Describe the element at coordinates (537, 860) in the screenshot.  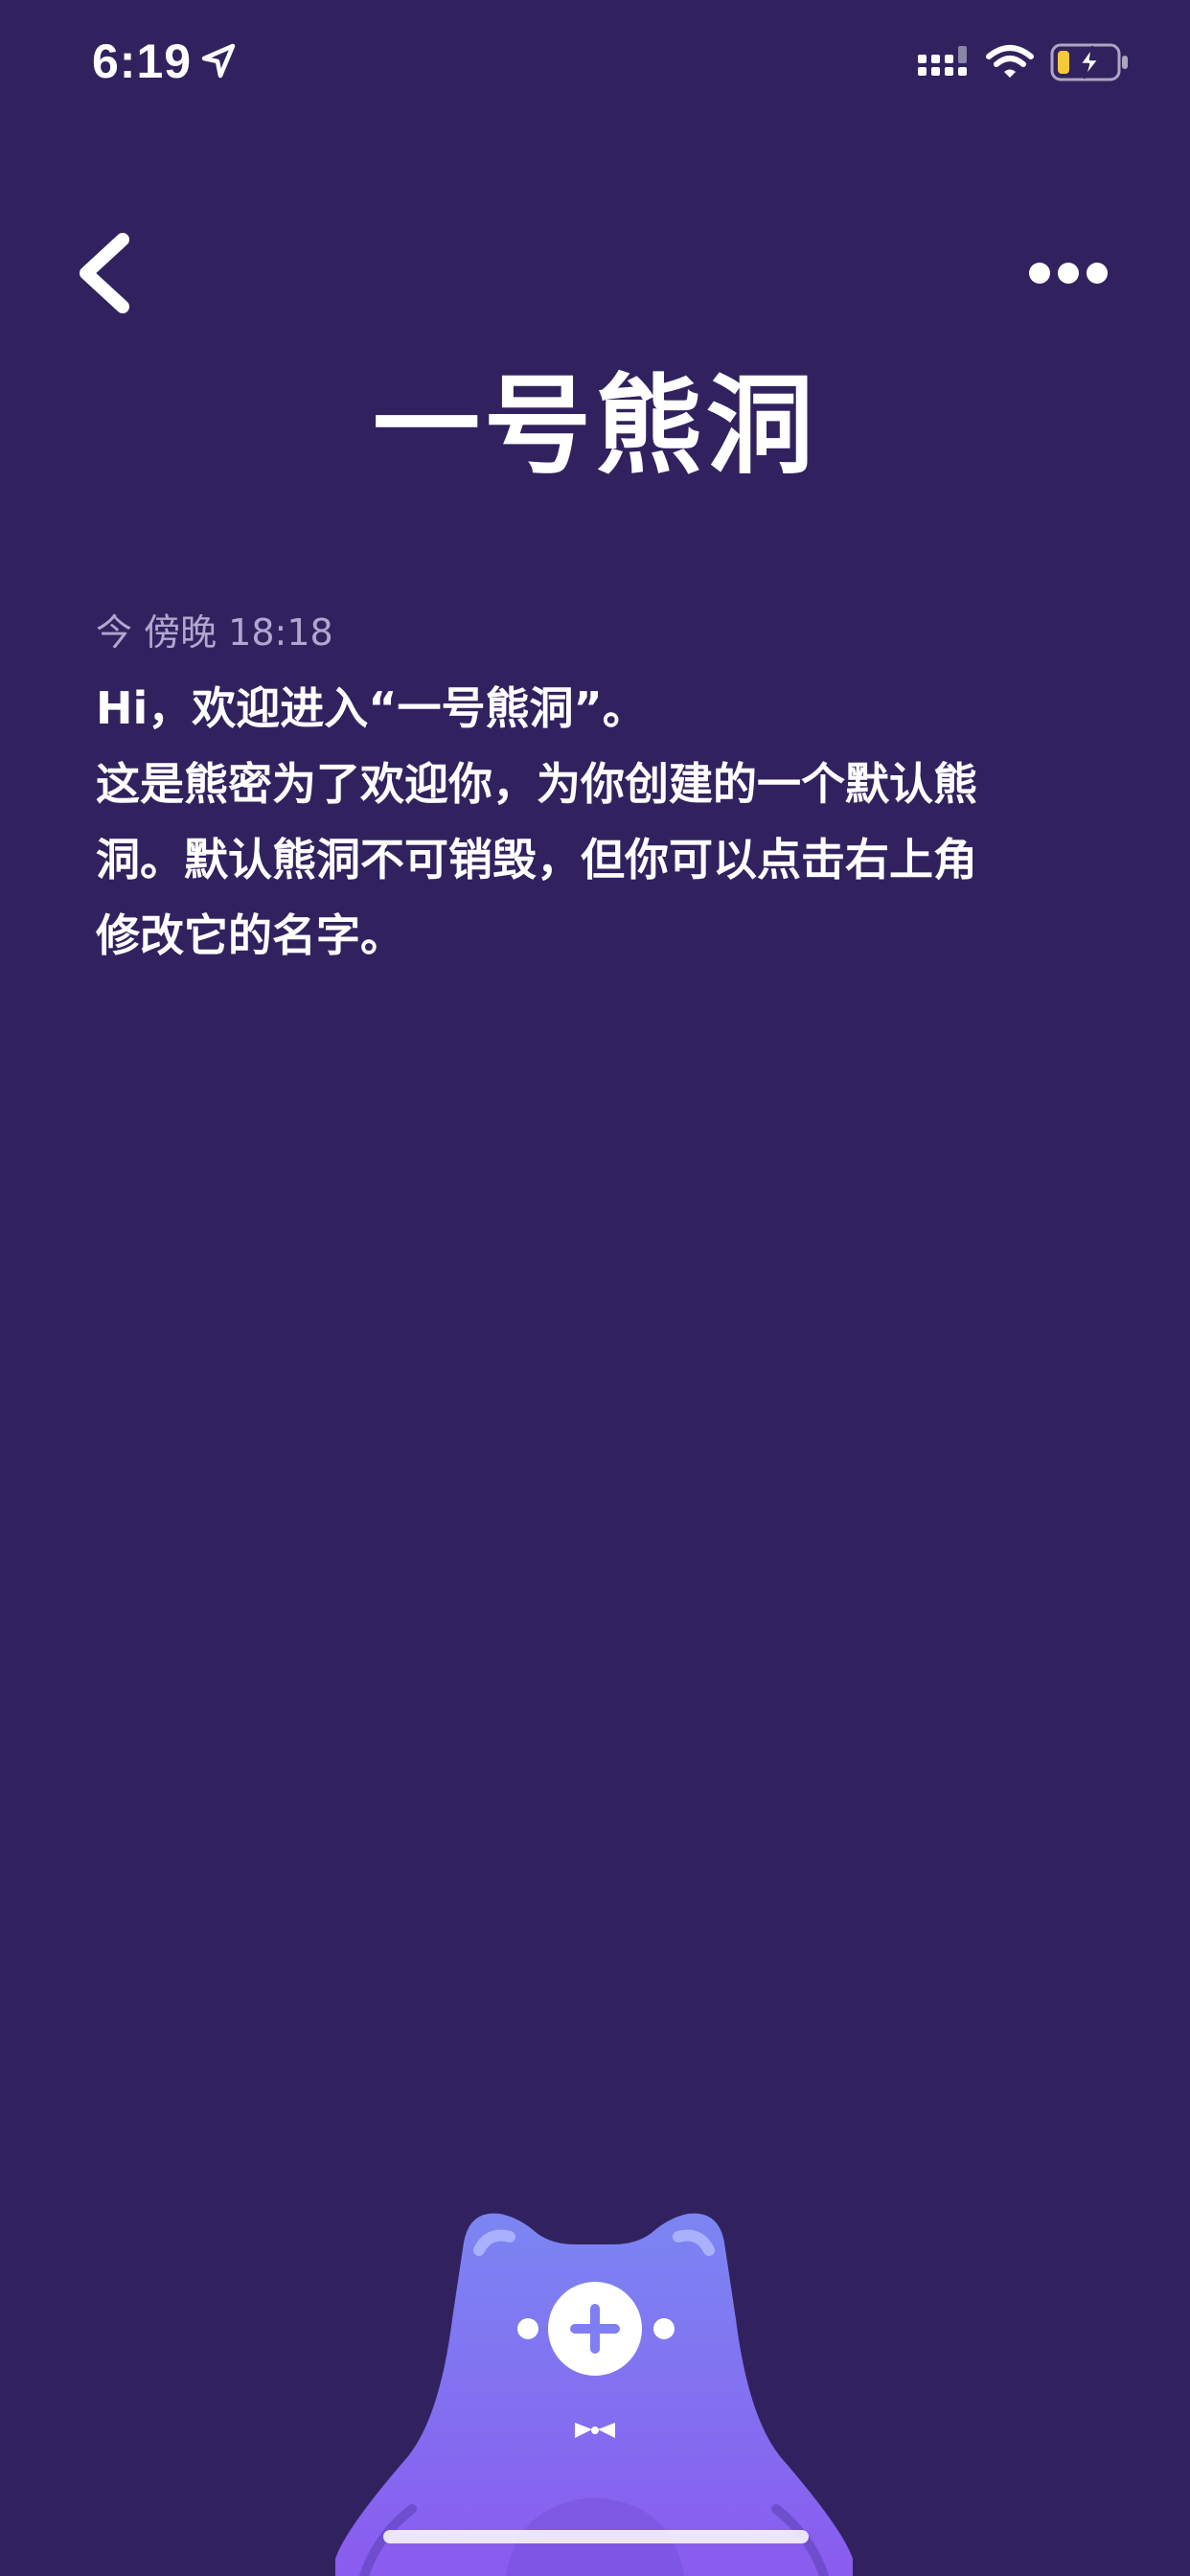
I see `message-line: 洞。默认熊洞不可销毁，但你可以点击右上角` at that location.